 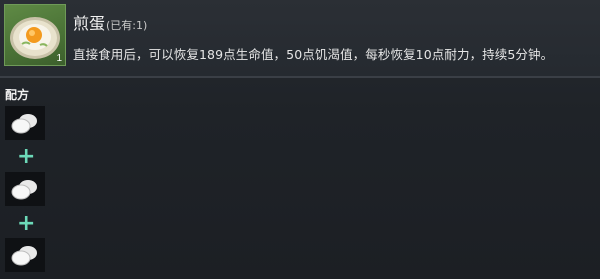 I want to click on fried-egg-plate-icon, so click(x=35, y=38).